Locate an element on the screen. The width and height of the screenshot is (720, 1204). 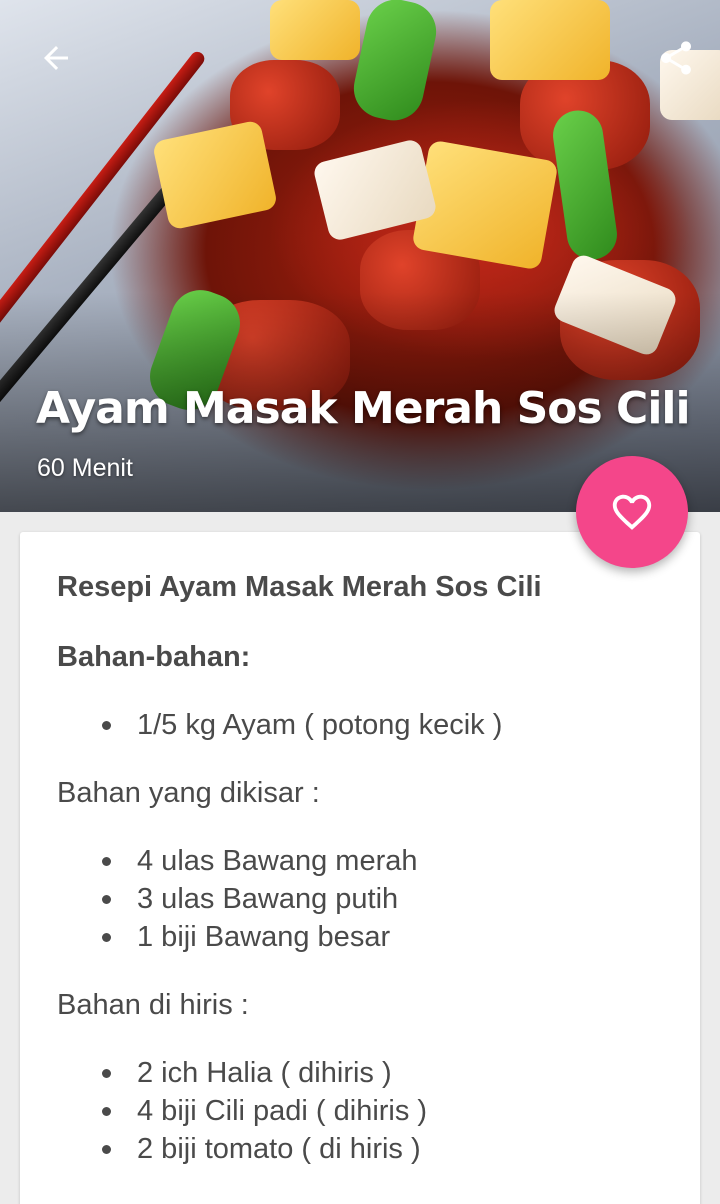
list-item: 4 ulas Bawang merah is located at coordinates (367, 861).